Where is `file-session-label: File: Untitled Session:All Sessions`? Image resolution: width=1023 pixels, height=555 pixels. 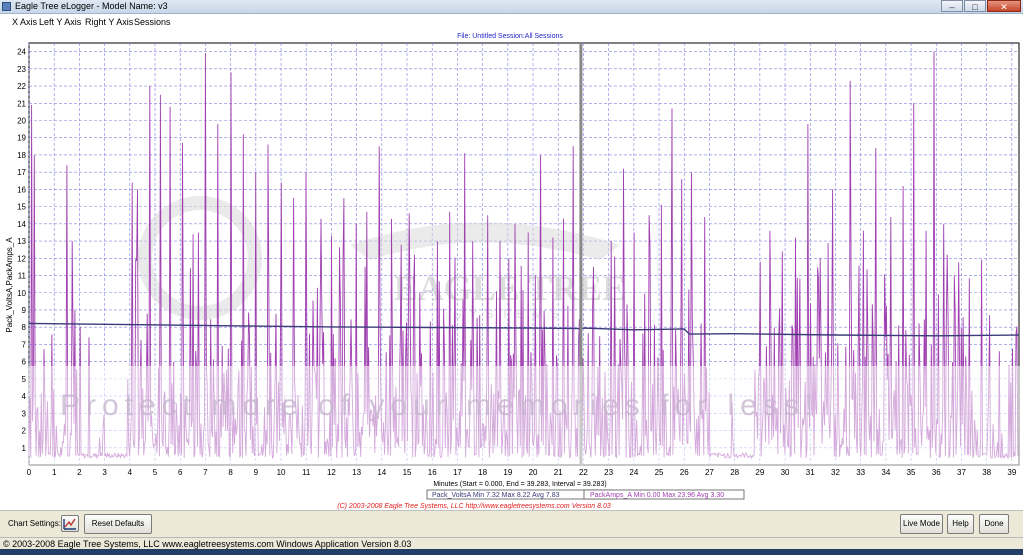 file-session-label: File: Untitled Session:All Sessions is located at coordinates (510, 36).